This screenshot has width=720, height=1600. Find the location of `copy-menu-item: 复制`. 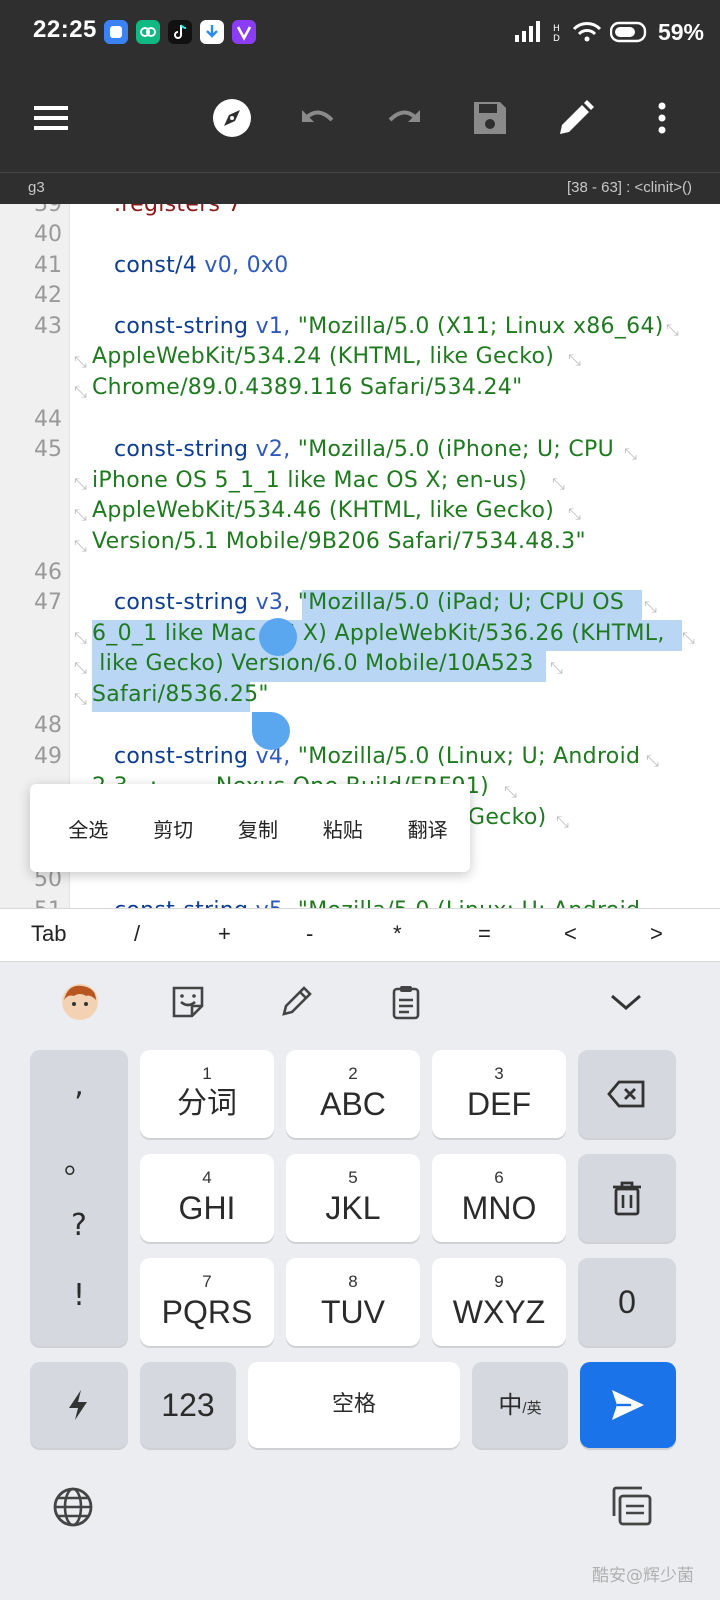

copy-menu-item: 复制 is located at coordinates (258, 828).